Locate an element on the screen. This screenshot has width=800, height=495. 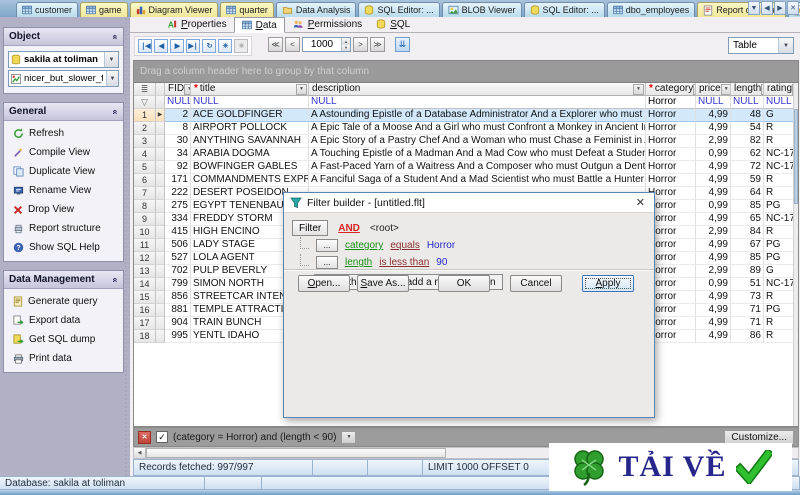
document-tab-blob-viewer: BLOB Viewer is located at coordinates (481, 9).